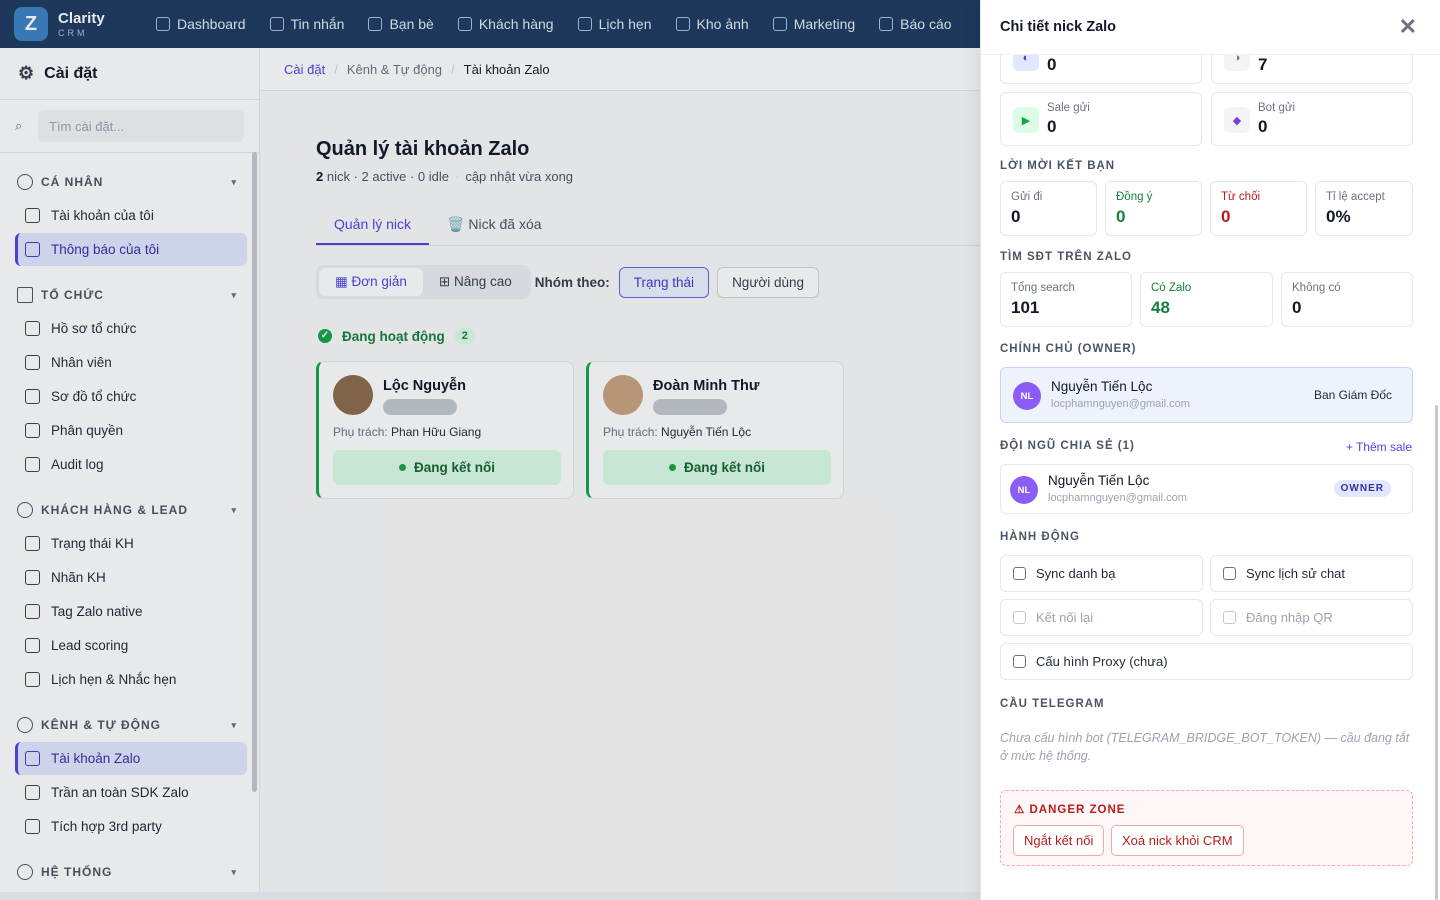 This screenshot has height=900, width=1440. Describe the element at coordinates (1058, 166) in the screenshot. I see `section-title-friend-requests: LỜI MỜI KẾT BẠN` at that location.